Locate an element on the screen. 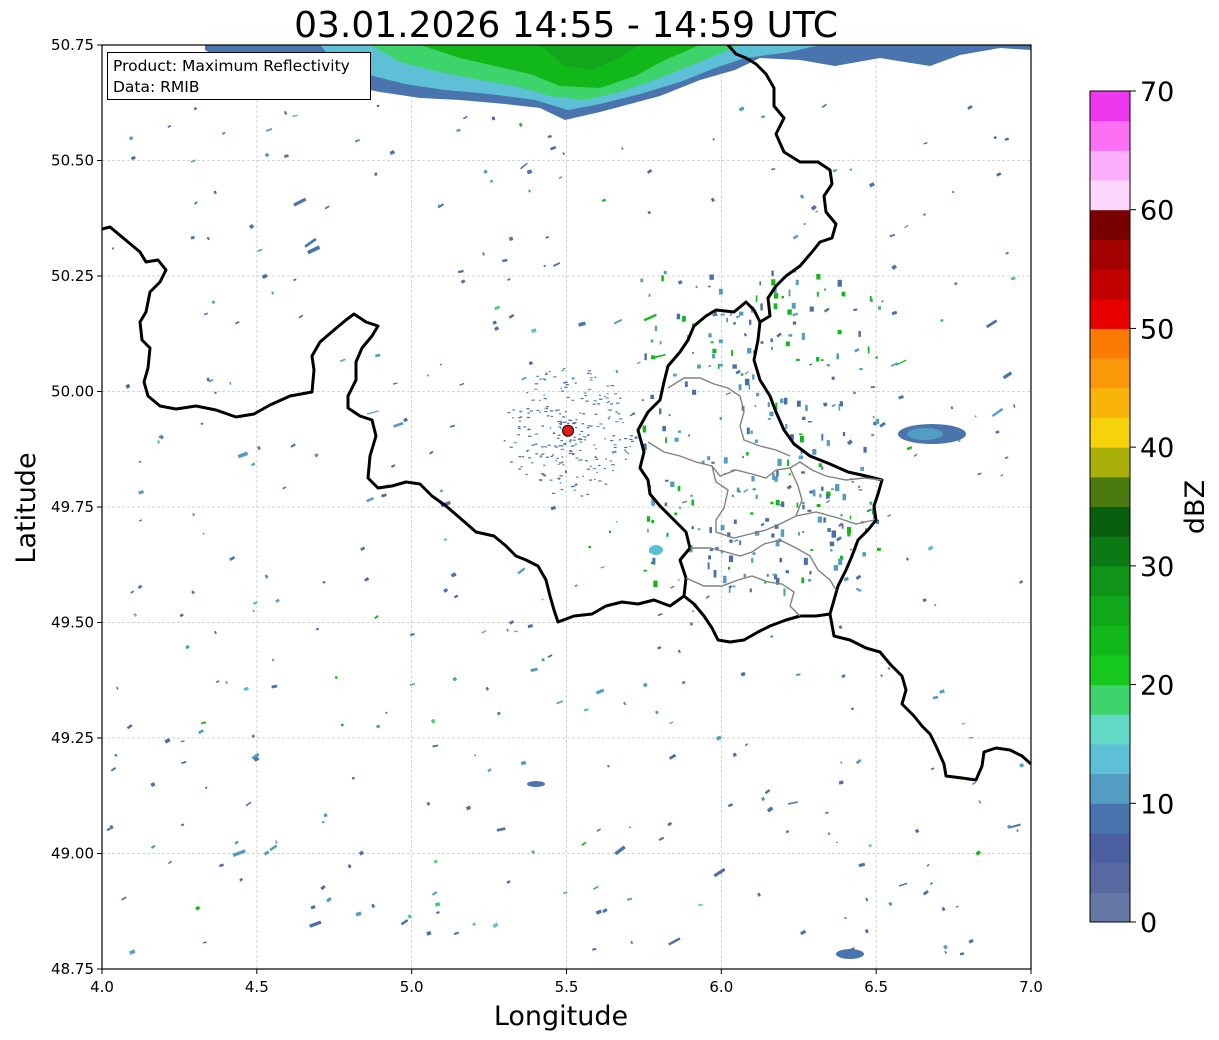 The width and height of the screenshot is (1219, 1040). y-tick-label: 49.25 is located at coordinates (72, 738).